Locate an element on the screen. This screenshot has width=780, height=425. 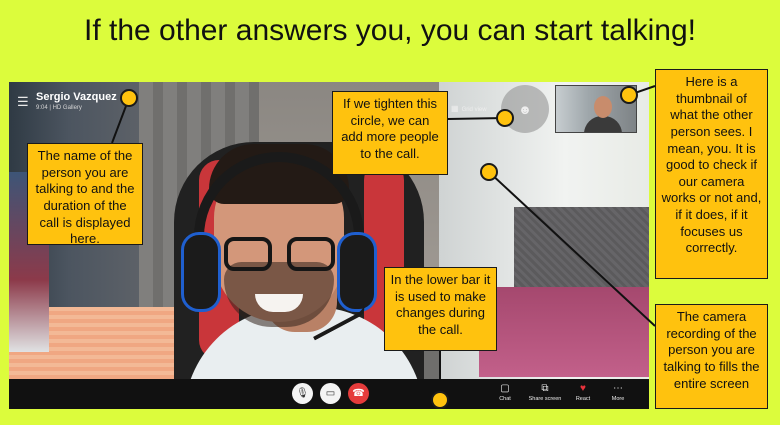
call-duration: 9:04 | HD Gallery is located at coordinates (59, 108).